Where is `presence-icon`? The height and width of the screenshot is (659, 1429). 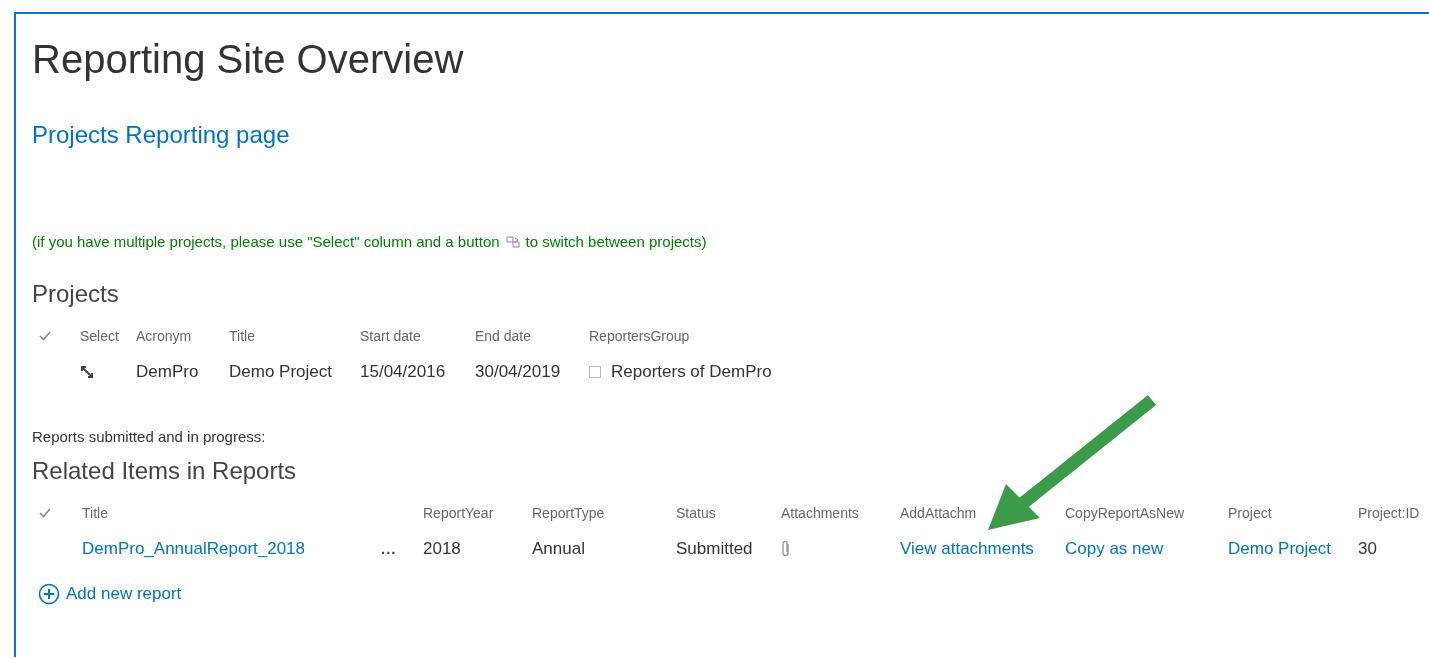 presence-icon is located at coordinates (595, 372).